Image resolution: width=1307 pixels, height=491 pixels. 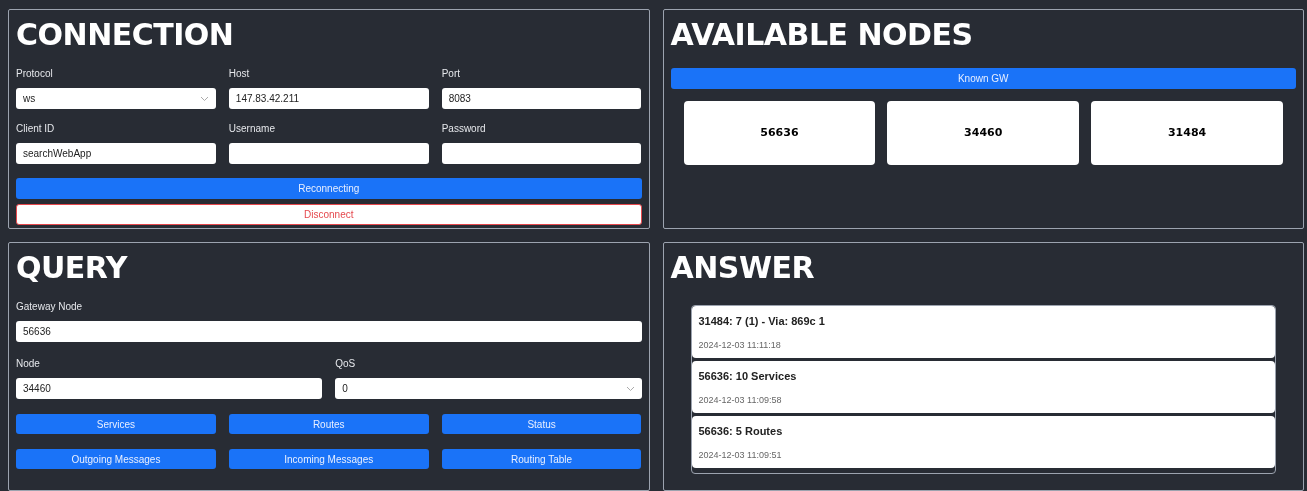 What do you see at coordinates (329, 331) in the screenshot?
I see `input-field: 56636` at bounding box center [329, 331].